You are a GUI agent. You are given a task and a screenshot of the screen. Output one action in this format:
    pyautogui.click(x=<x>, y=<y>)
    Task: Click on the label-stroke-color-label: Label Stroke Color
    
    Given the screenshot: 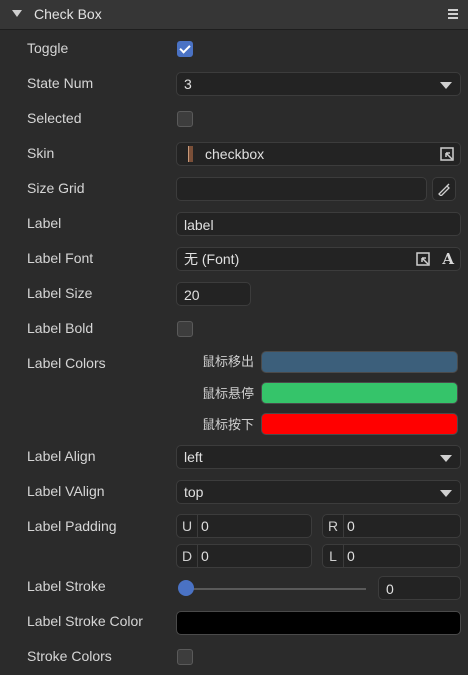 What is the action you would take?
    pyautogui.click(x=85, y=621)
    